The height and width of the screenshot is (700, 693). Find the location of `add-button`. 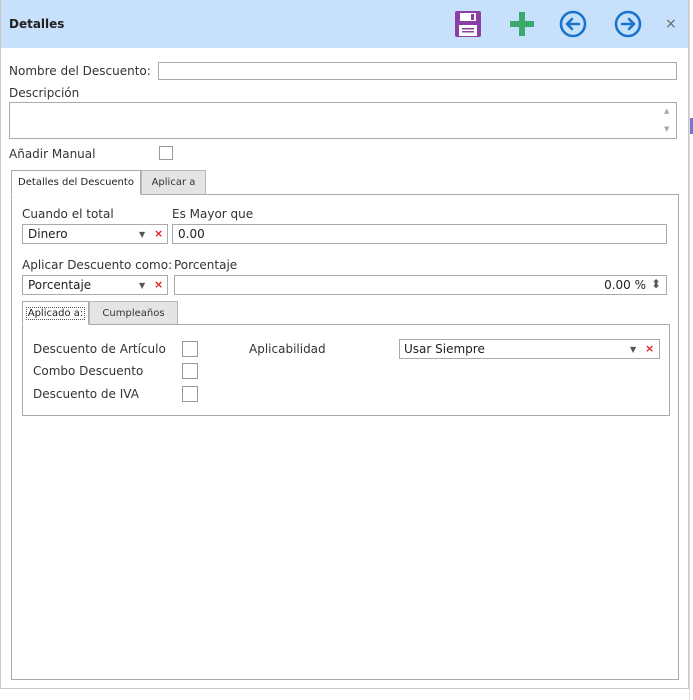

add-button is located at coordinates (522, 24).